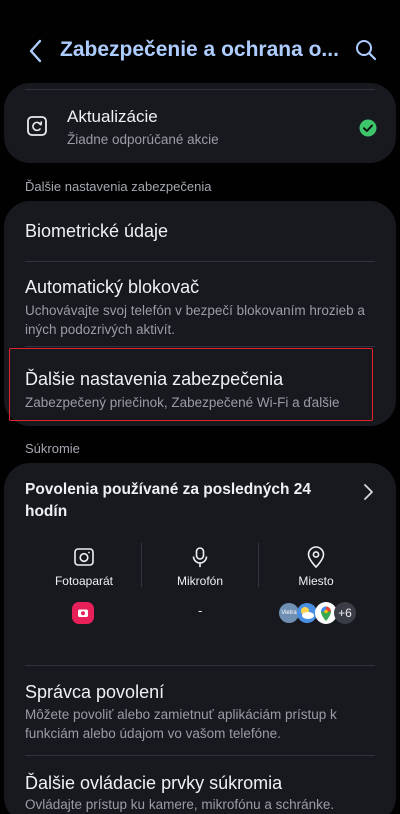 The image size is (400, 814). What do you see at coordinates (200, 123) in the screenshot?
I see `updates-card: Aktualizácie Žiadne odporúčané akcie` at bounding box center [200, 123].